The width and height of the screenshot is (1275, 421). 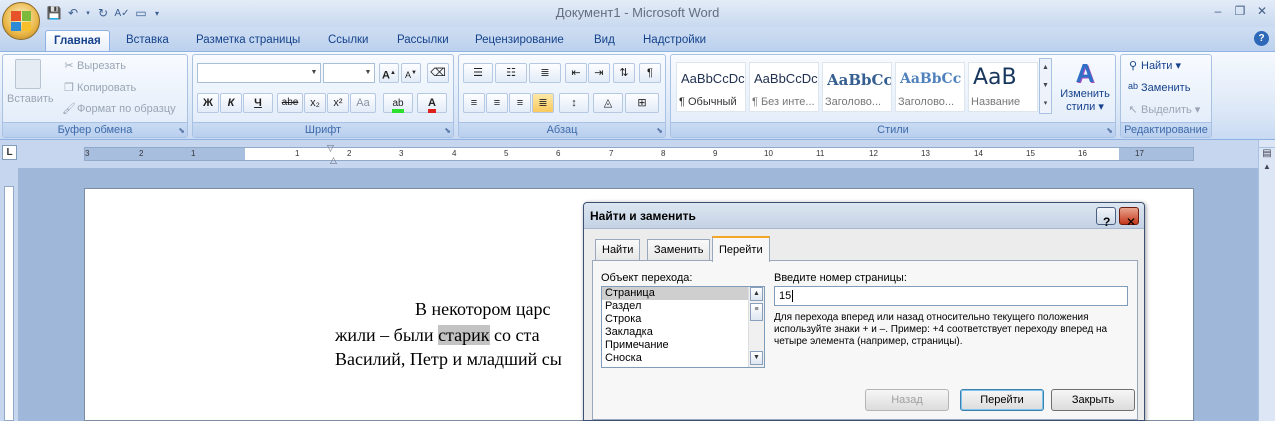 I want to click on style-normal: AaBbCcDc ¶ Обычный, so click(x=711, y=87).